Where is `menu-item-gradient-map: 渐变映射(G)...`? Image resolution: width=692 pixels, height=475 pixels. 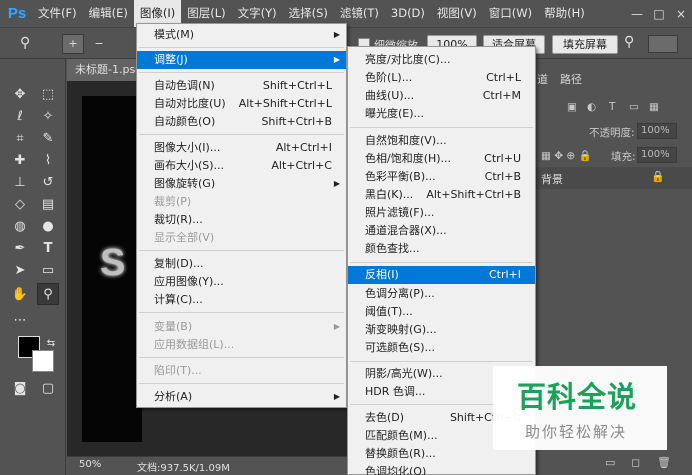
menu-item-gradient-map: 渐变映射(G)... is located at coordinates (441, 330).